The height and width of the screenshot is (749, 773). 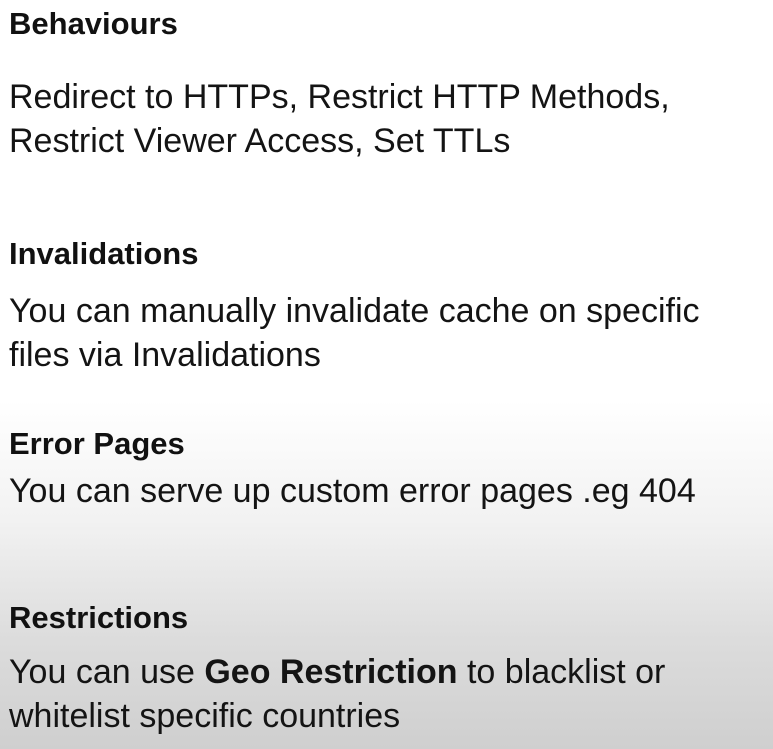 I want to click on behaviours-heading: Behaviours, so click(x=93, y=23).